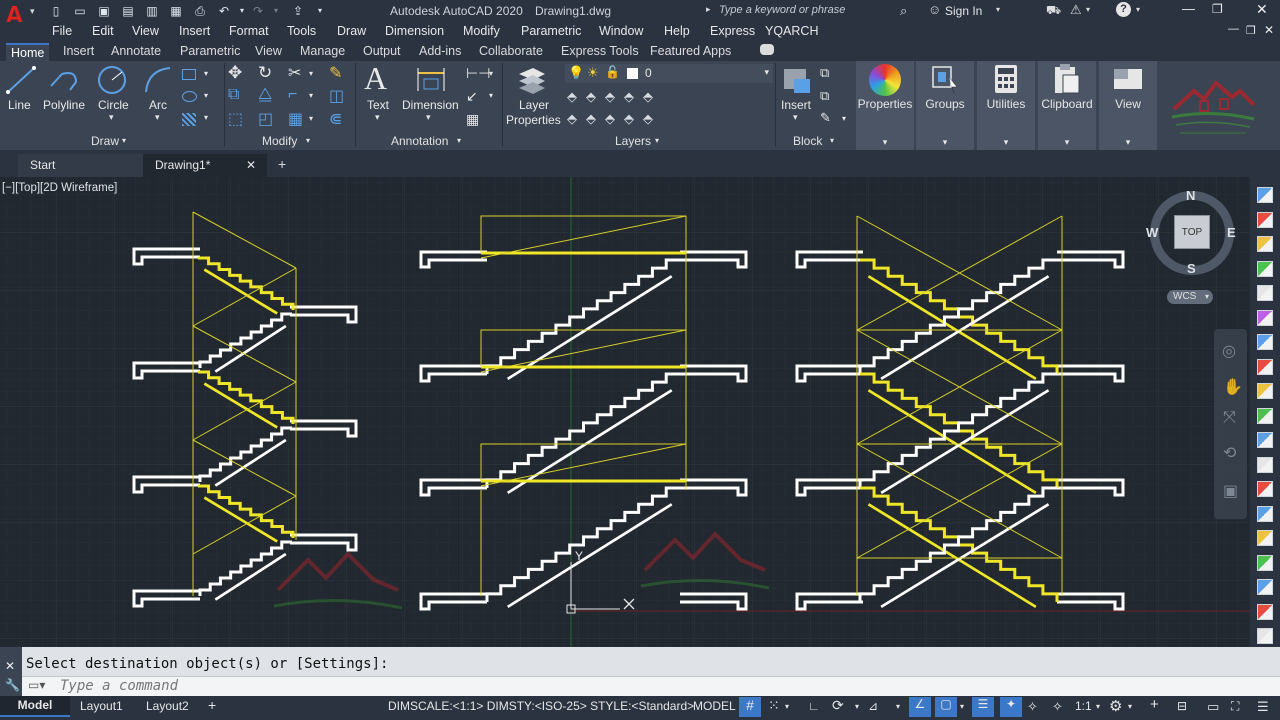  I want to click on compass-north: N, so click(1190, 195).